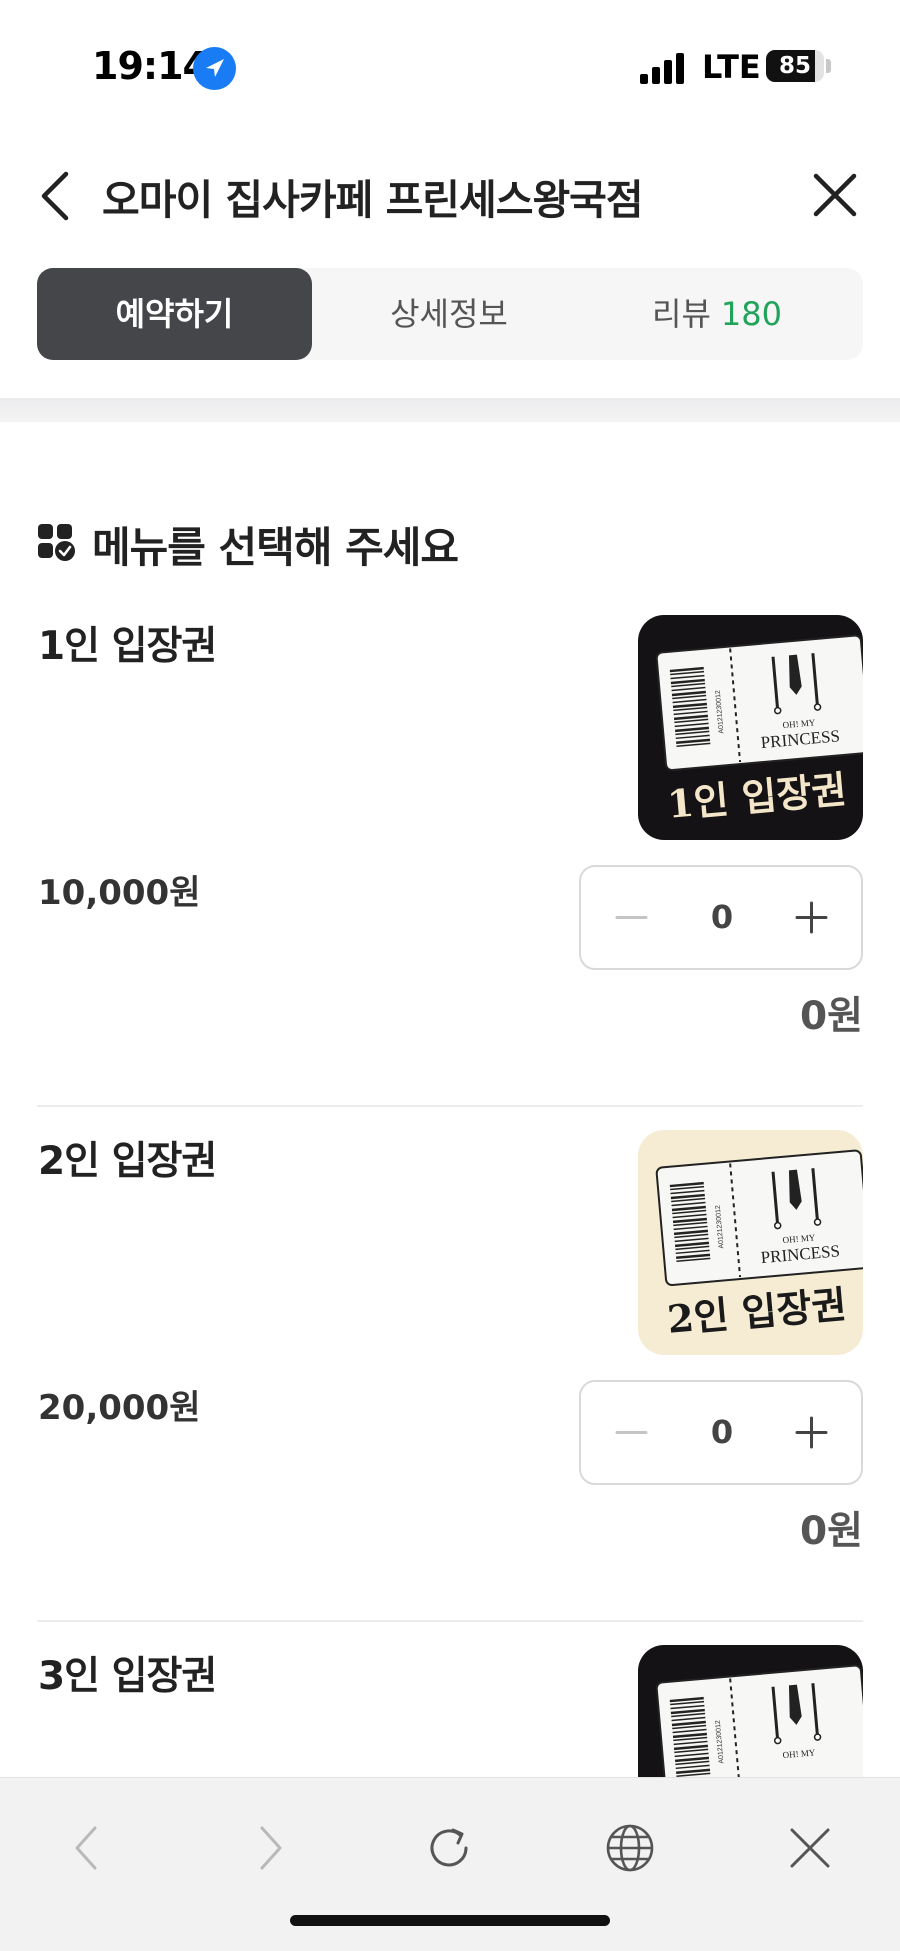  I want to click on reload-icon, so click(450, 1848).